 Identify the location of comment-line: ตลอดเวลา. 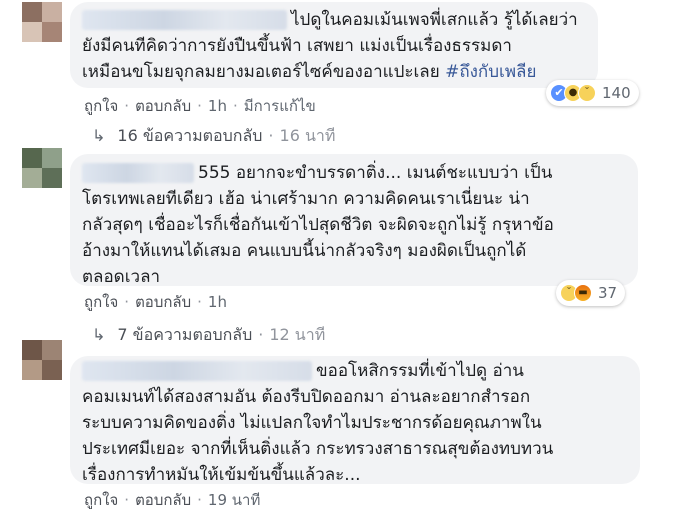
(121, 277).